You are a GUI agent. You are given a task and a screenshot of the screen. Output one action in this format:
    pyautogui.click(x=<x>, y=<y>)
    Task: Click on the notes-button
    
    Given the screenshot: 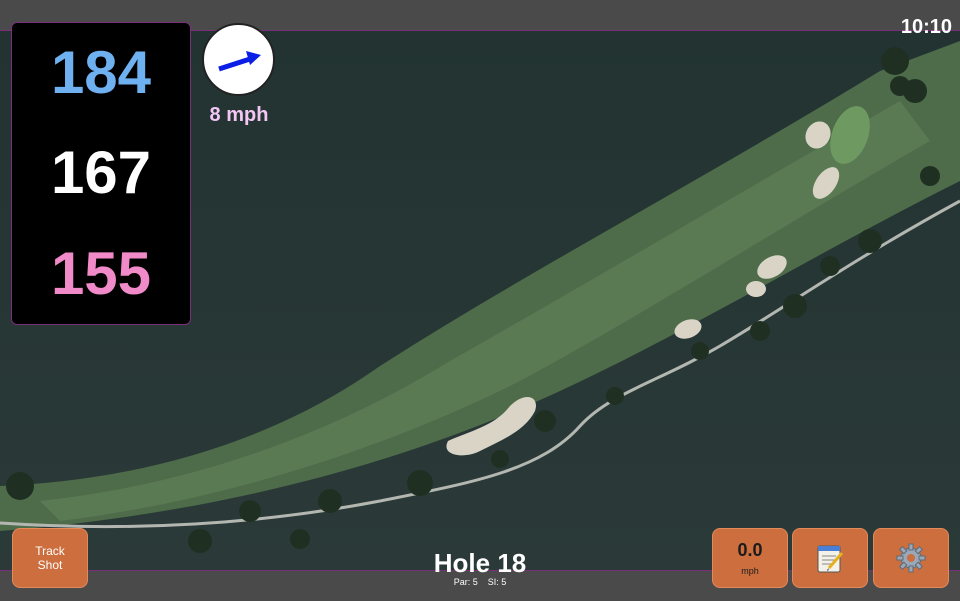 What is the action you would take?
    pyautogui.click(x=830, y=558)
    